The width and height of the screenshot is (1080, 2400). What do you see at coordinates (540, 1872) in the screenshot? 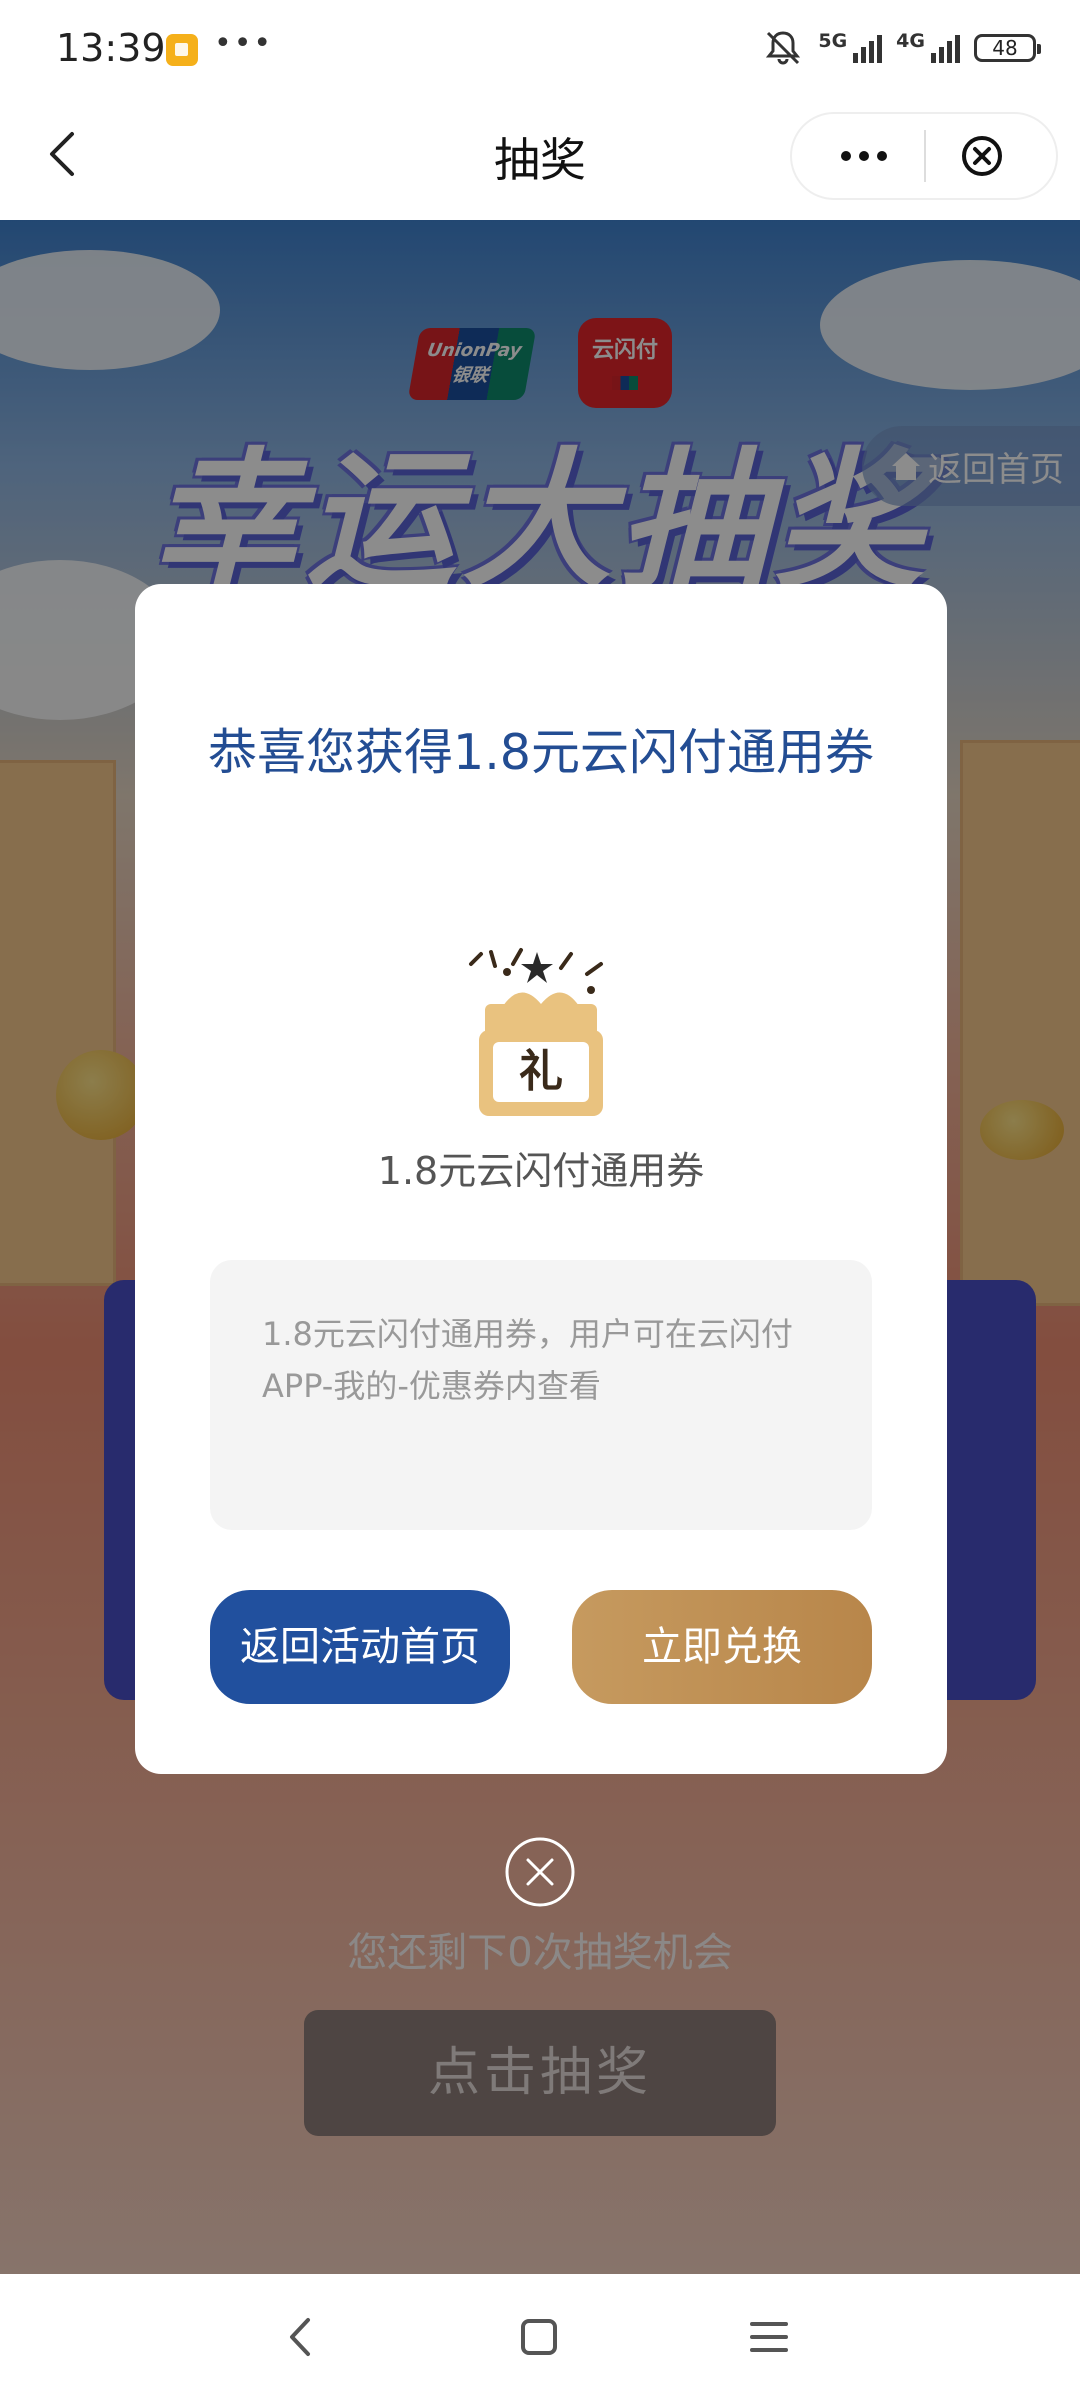
I see `modal-close-icon` at bounding box center [540, 1872].